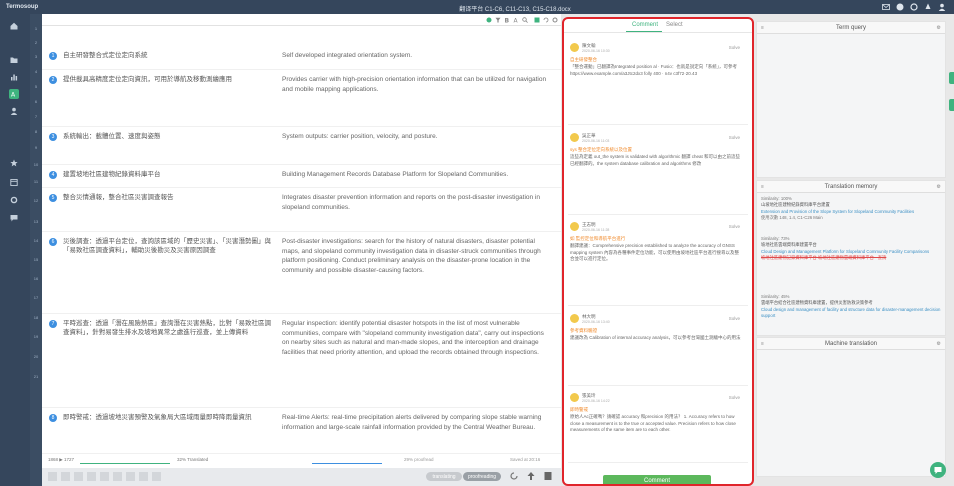 This screenshot has width=954, height=486. What do you see at coordinates (125, 463) in the screenshot?
I see `translated-progress-bar` at bounding box center [125, 463].